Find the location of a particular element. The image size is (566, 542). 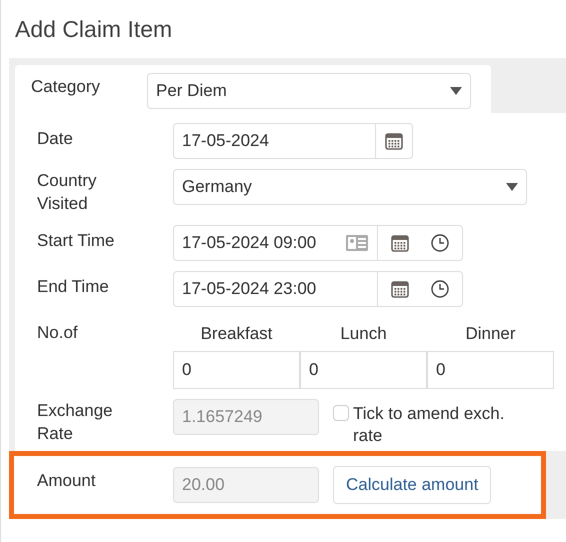

column-header: Lunch is located at coordinates (363, 334).